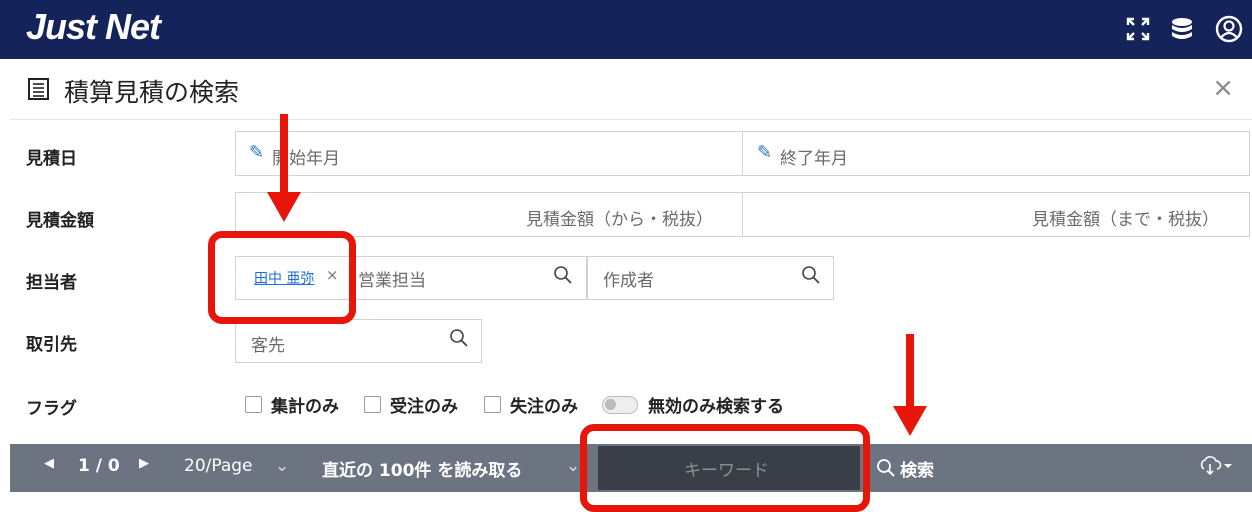  What do you see at coordinates (49, 463) in the screenshot?
I see `prev-page-icon: ◀` at bounding box center [49, 463].